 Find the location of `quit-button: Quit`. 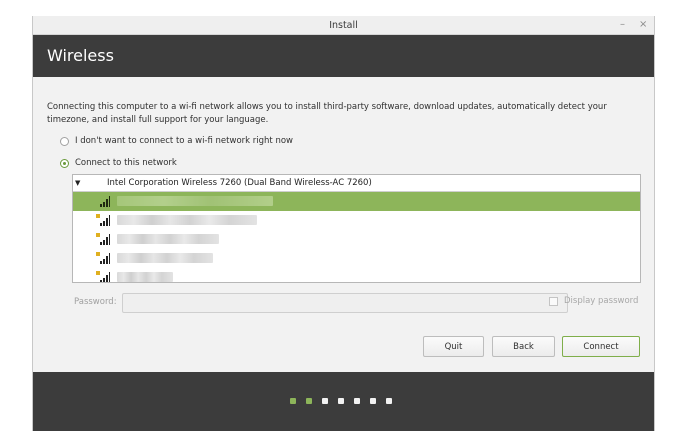

quit-button: Quit is located at coordinates (453, 346).